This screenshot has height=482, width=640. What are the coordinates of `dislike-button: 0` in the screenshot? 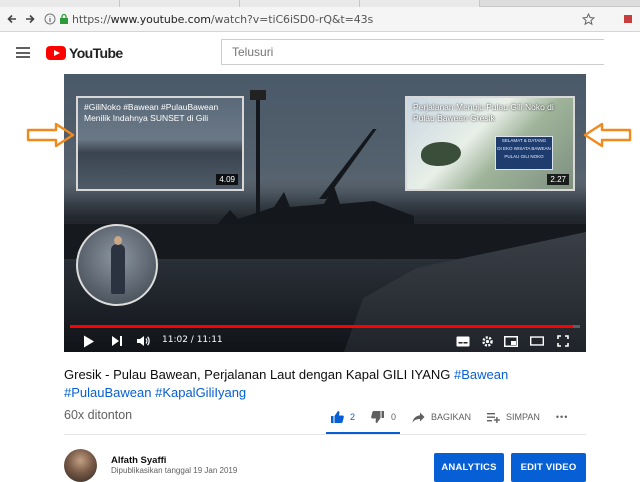 It's located at (383, 417).